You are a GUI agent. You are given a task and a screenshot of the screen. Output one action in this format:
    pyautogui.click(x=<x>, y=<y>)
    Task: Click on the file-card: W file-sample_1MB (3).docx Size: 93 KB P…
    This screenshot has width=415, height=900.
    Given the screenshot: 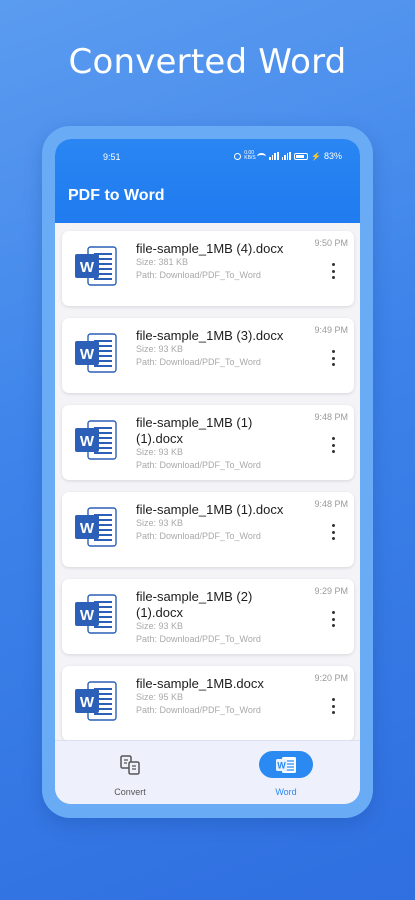 What is the action you would take?
    pyautogui.click(x=208, y=355)
    